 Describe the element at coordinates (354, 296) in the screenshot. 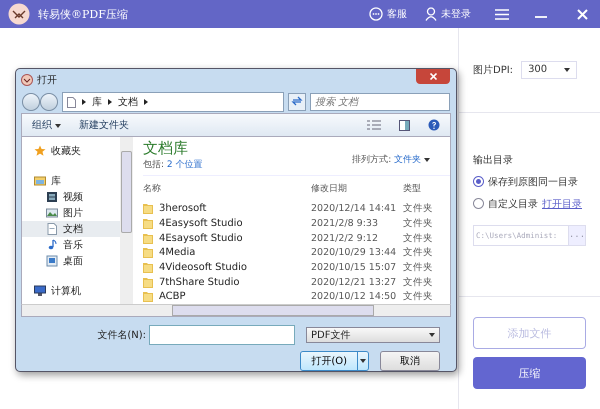

I see `modified-date: 2020/10/12 14:50` at that location.